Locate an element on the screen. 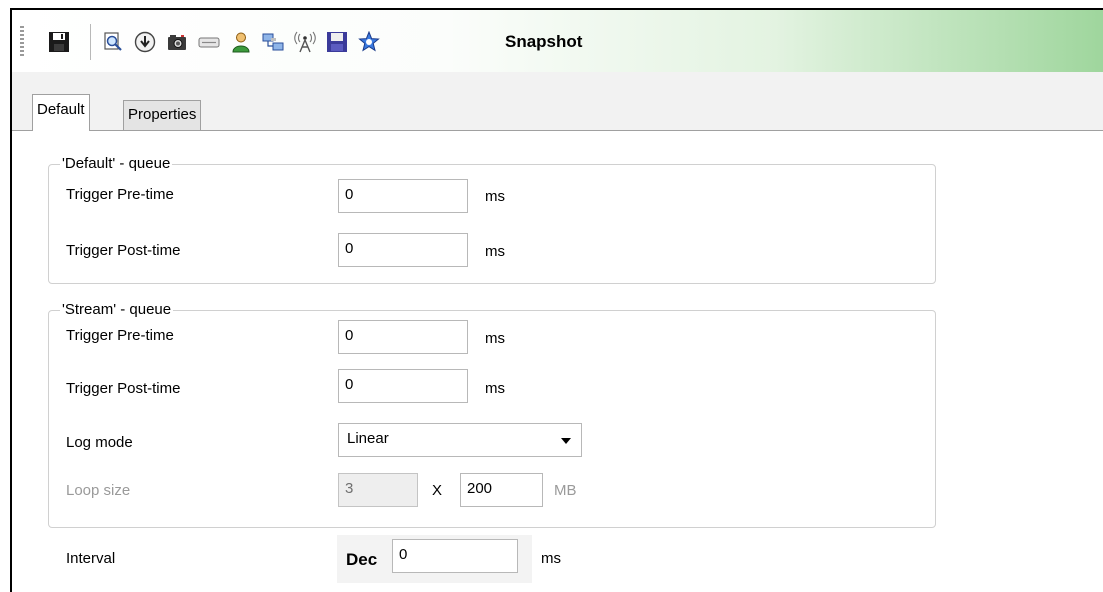  save-disk-icon is located at coordinates (337, 42).